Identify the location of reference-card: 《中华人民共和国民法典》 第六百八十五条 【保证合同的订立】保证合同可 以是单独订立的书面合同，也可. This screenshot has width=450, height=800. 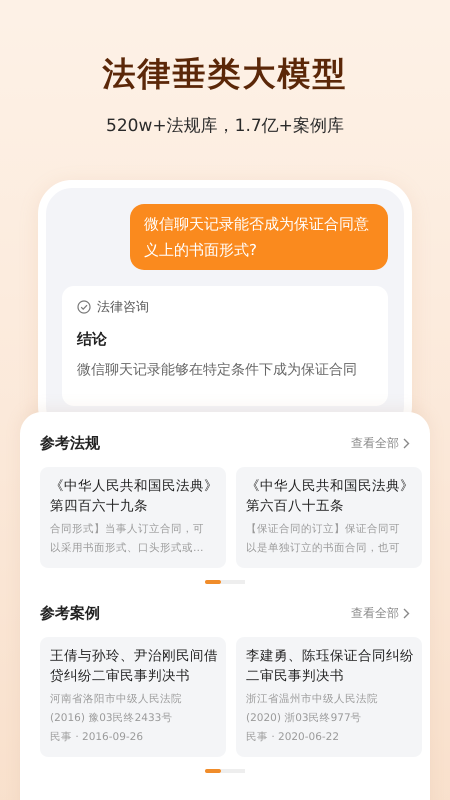
(329, 517).